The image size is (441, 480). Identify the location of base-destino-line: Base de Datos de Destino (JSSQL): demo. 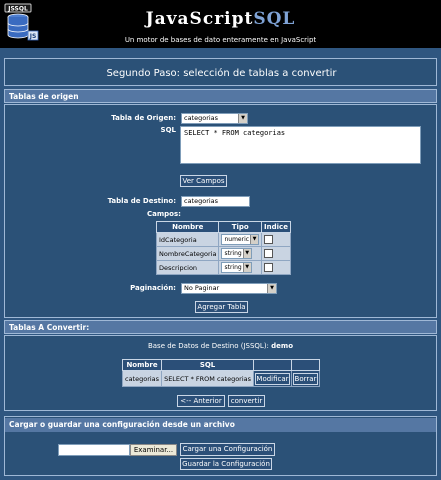
(220, 346).